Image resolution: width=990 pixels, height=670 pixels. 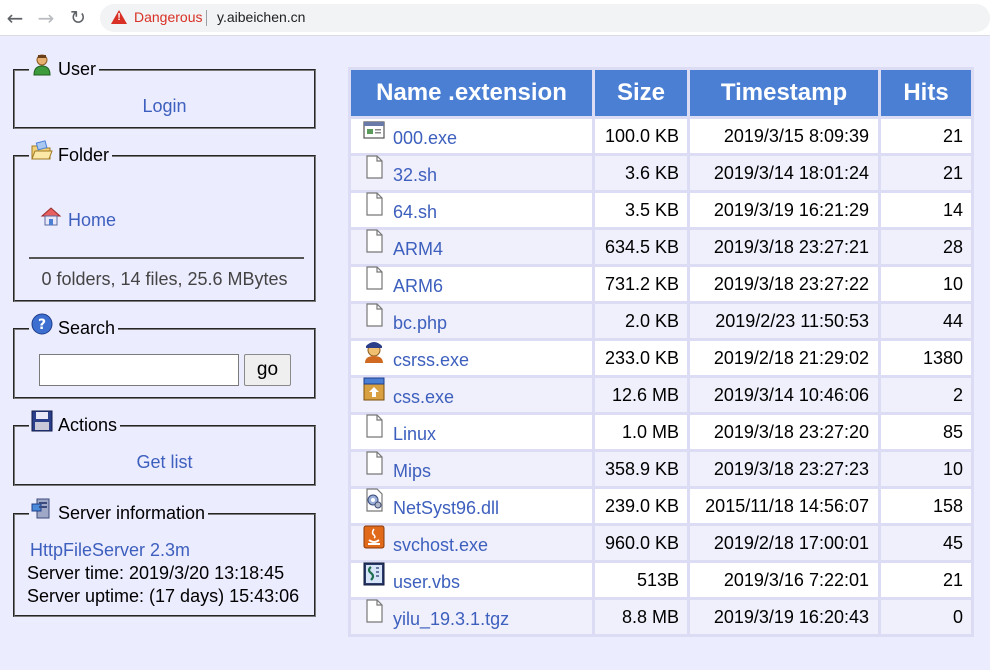 I want to click on search-input, so click(x=139, y=370).